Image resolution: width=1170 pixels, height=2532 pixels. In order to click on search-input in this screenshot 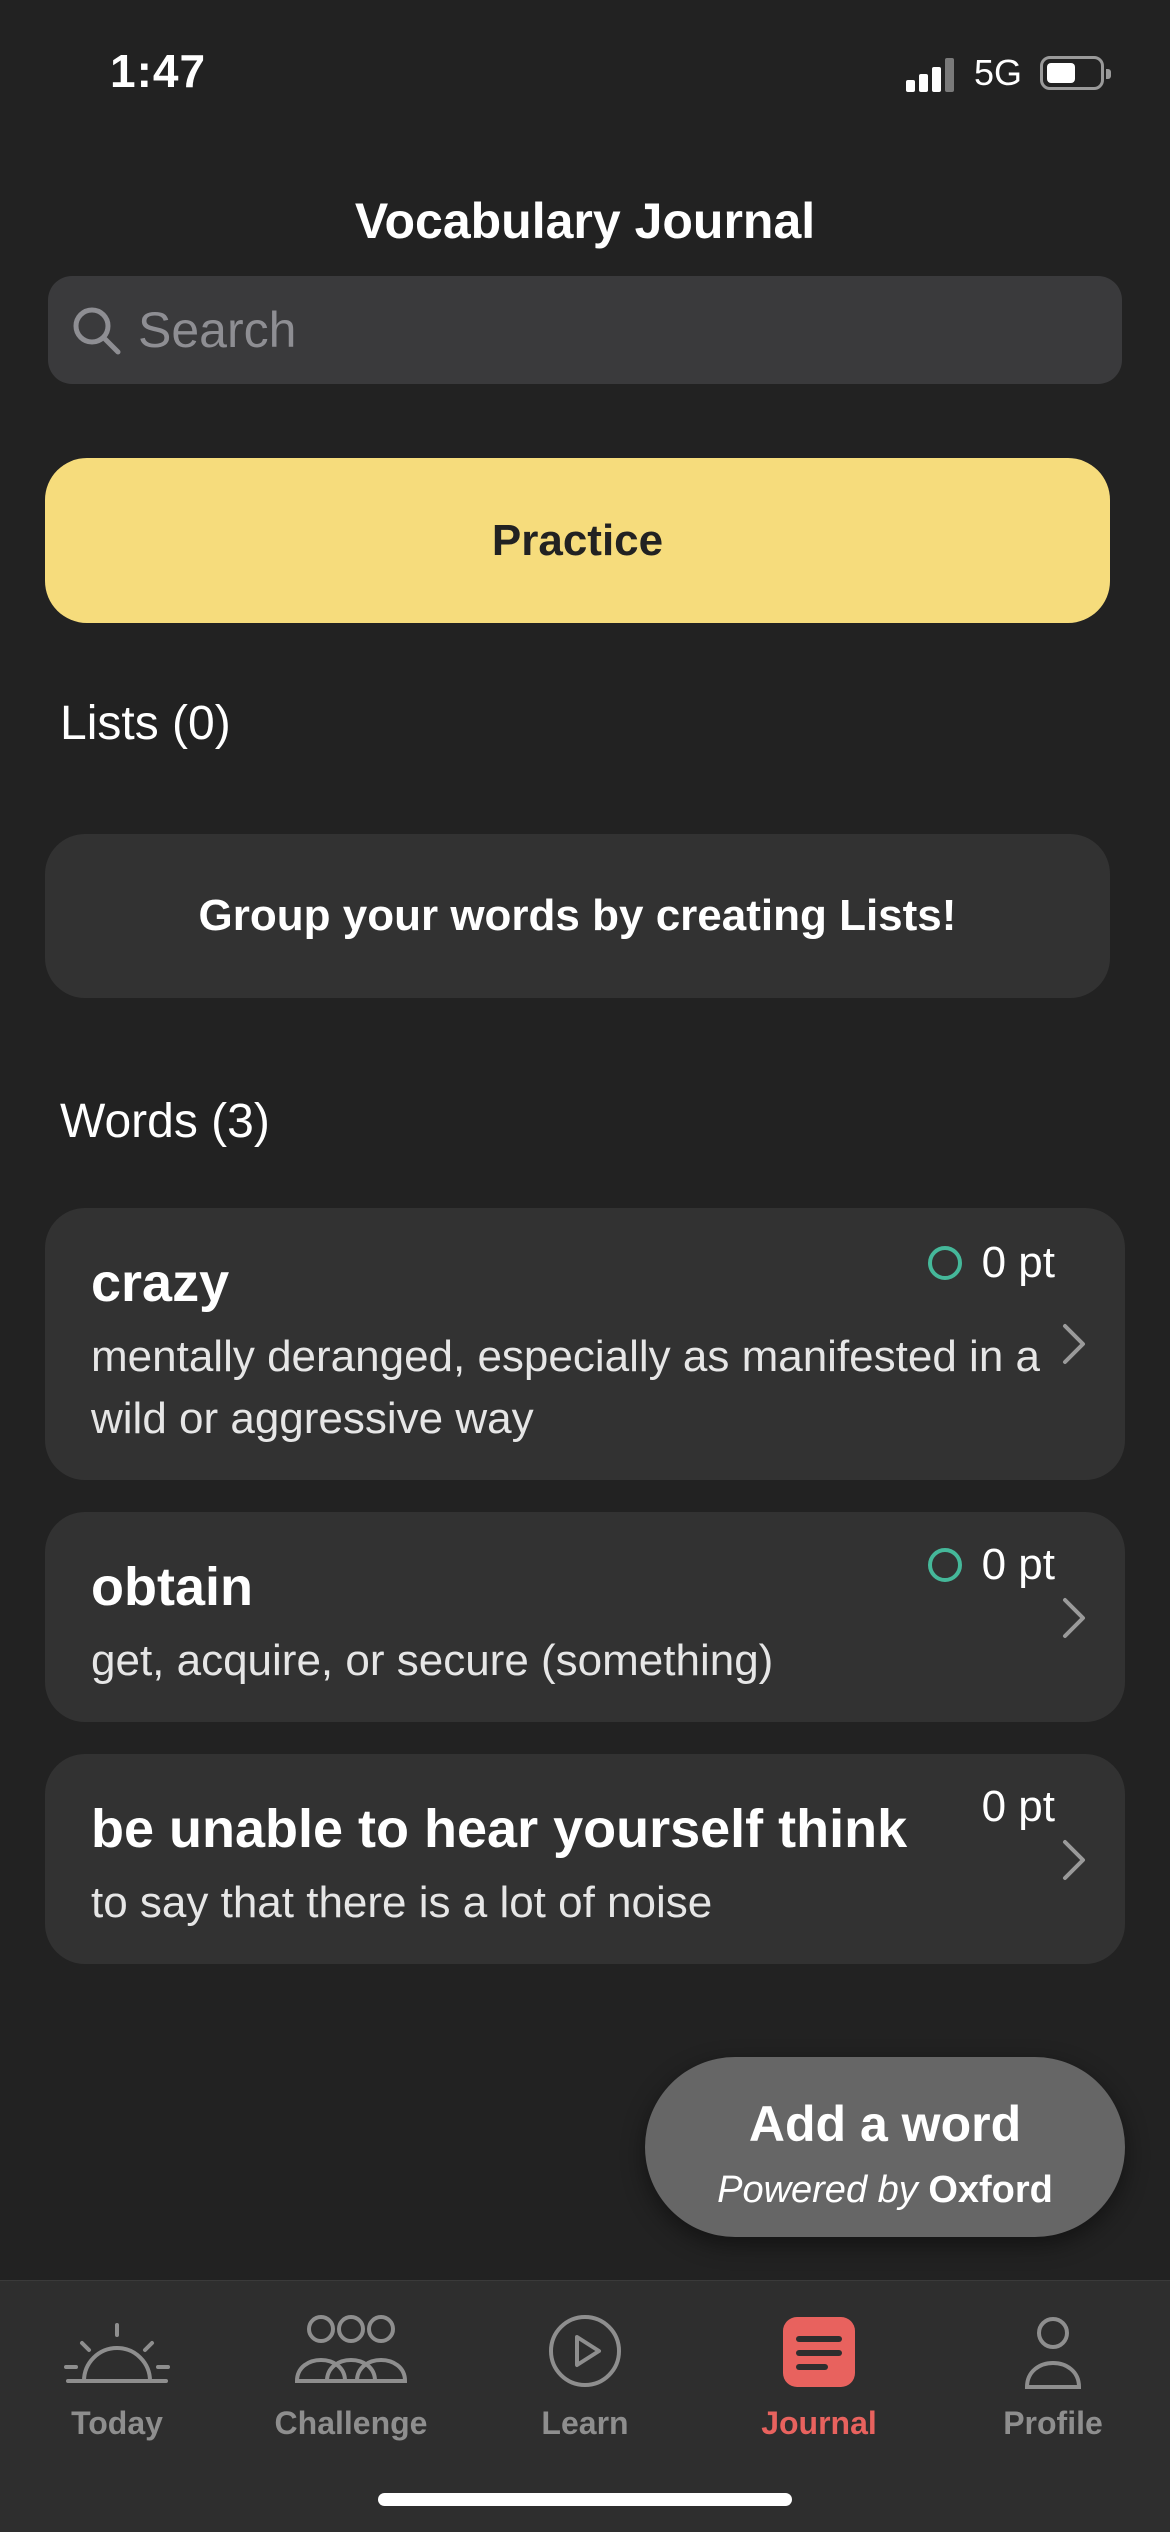, I will do `click(618, 330)`.